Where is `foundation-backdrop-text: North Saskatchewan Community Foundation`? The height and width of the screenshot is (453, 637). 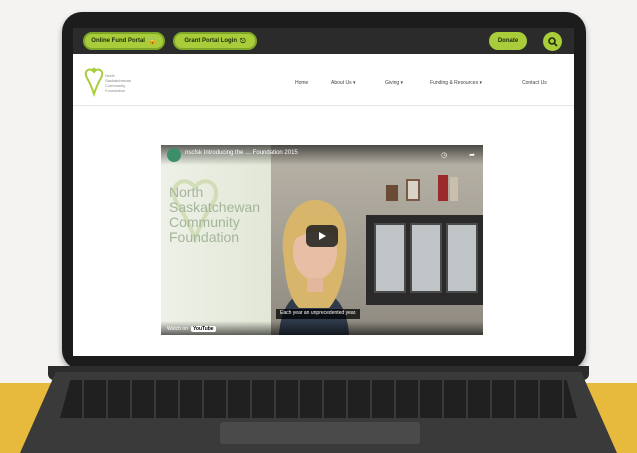
foundation-backdrop-text: North Saskatchewan Community Foundation is located at coordinates (214, 215).